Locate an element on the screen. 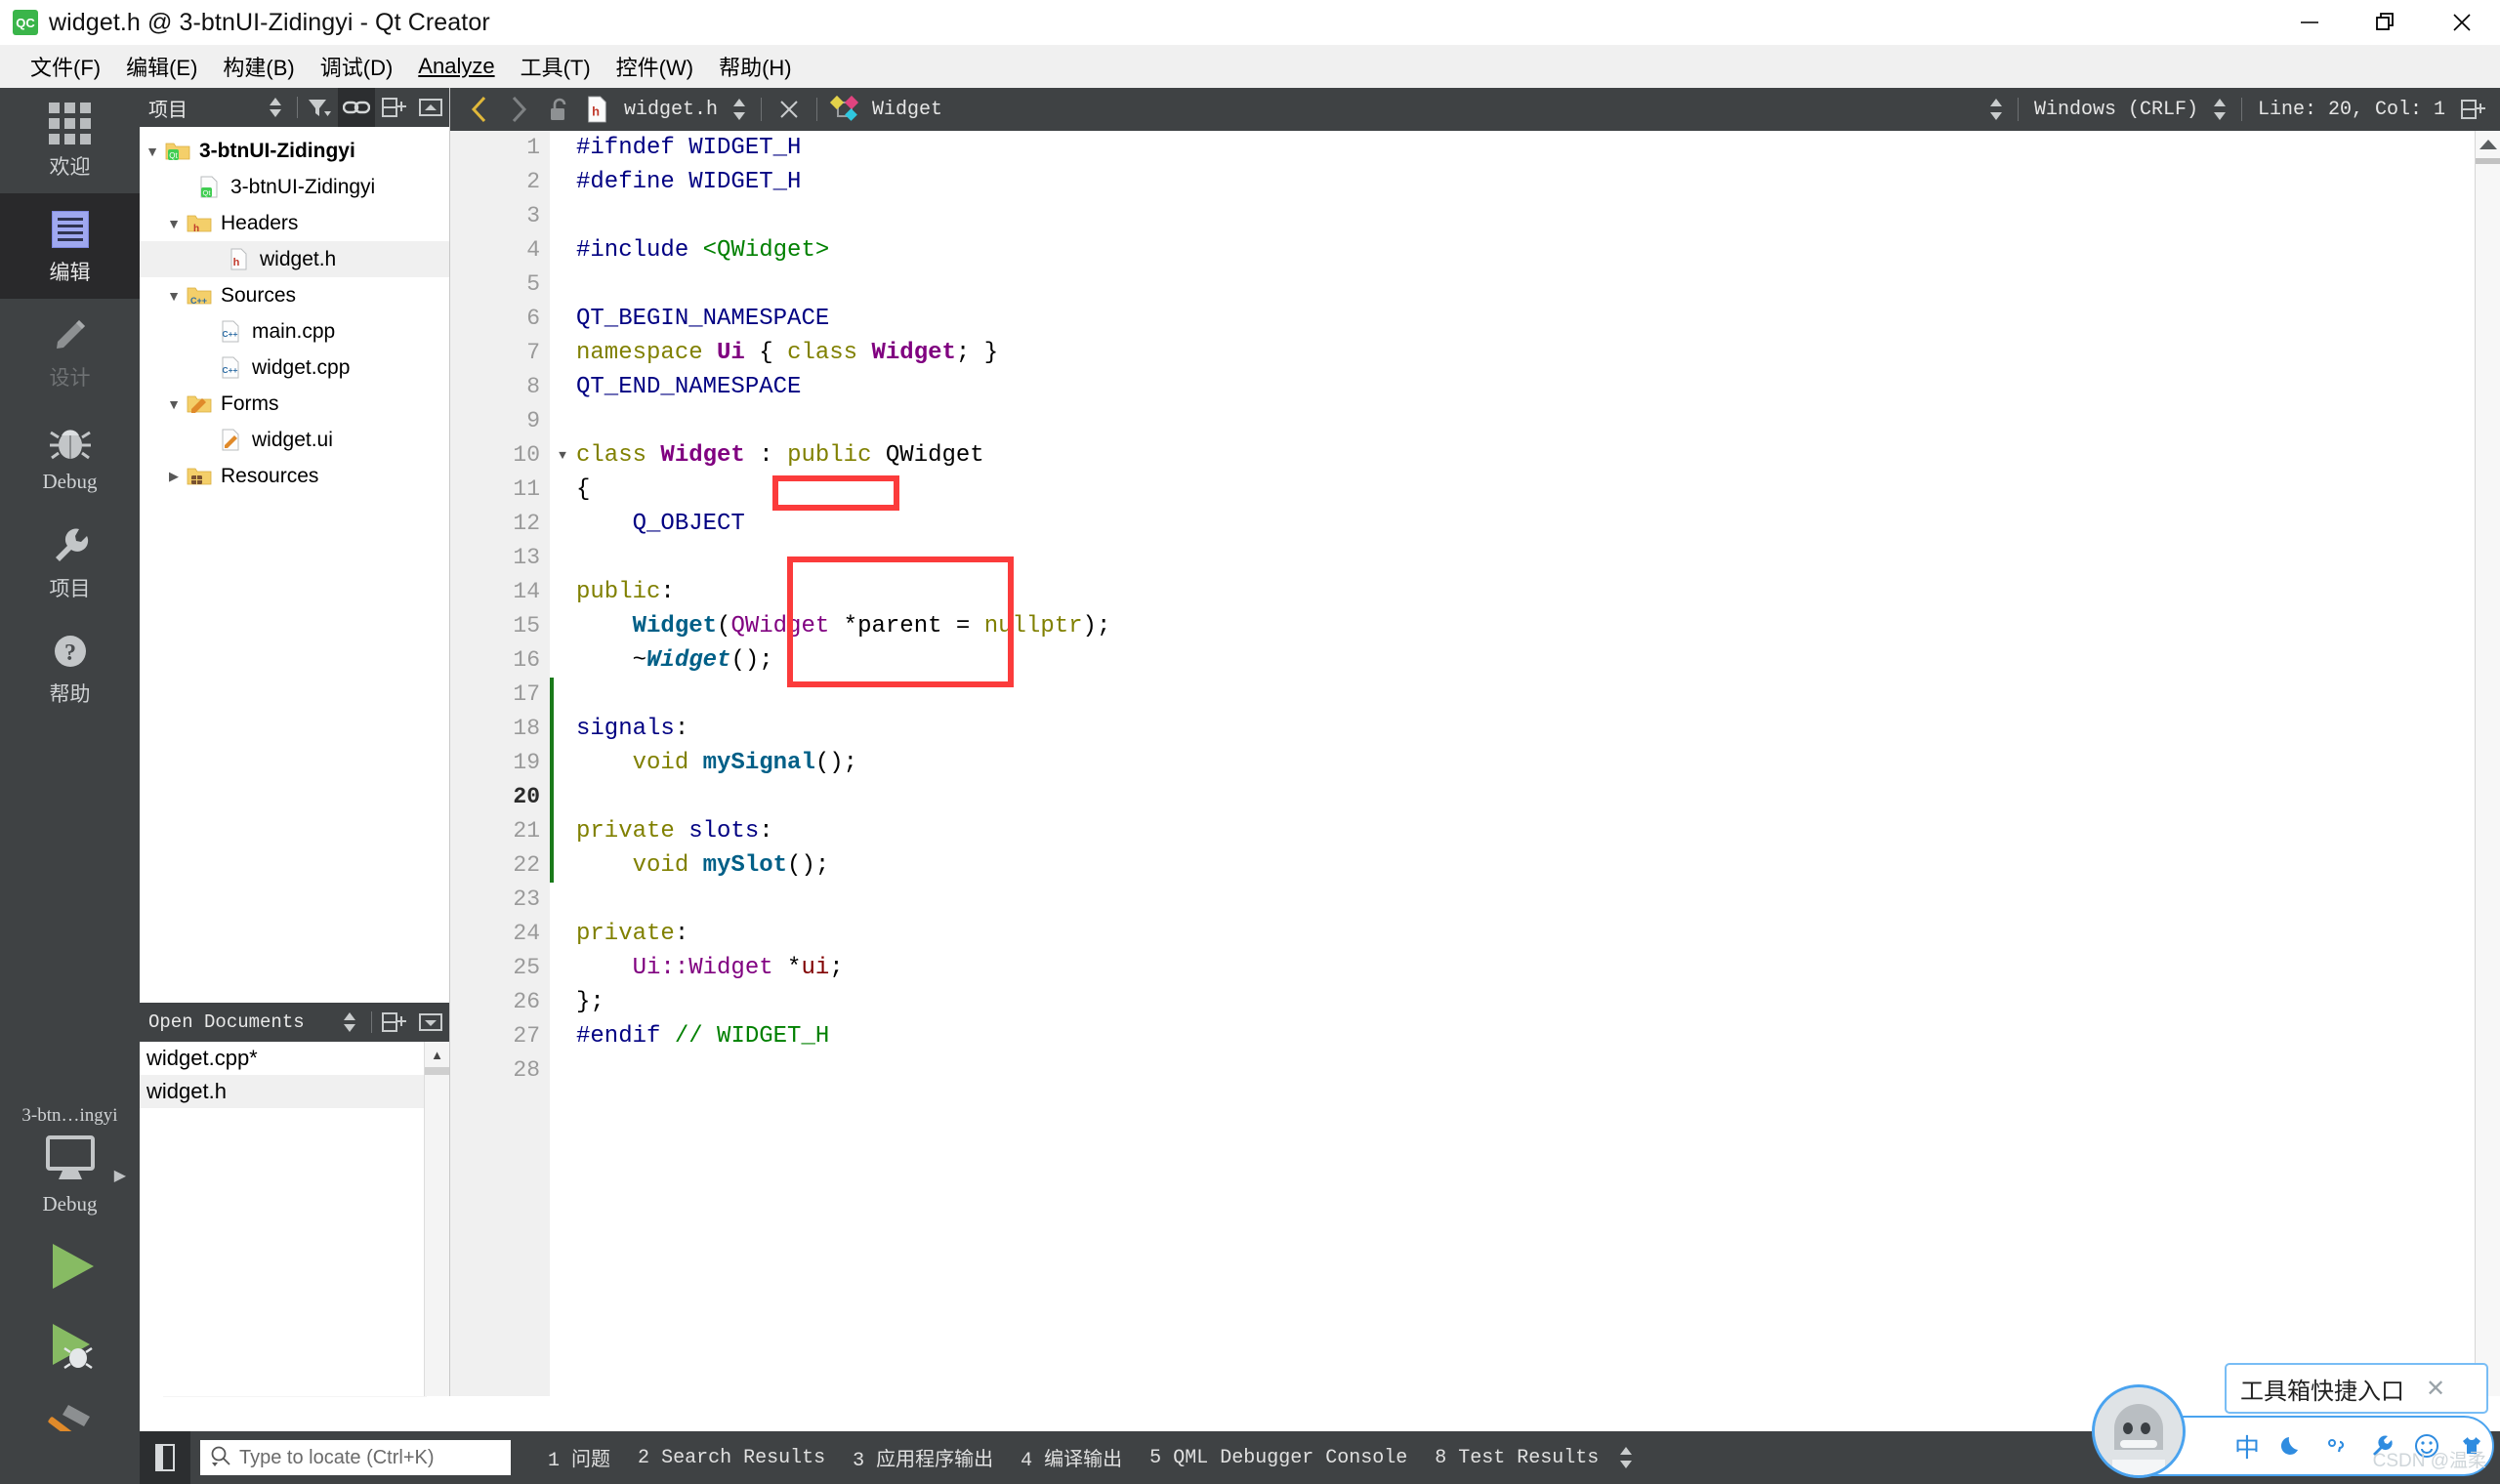  tree-item-project: ▼ Qt 3-btnUI-Zidingyi is located at coordinates (294, 151).